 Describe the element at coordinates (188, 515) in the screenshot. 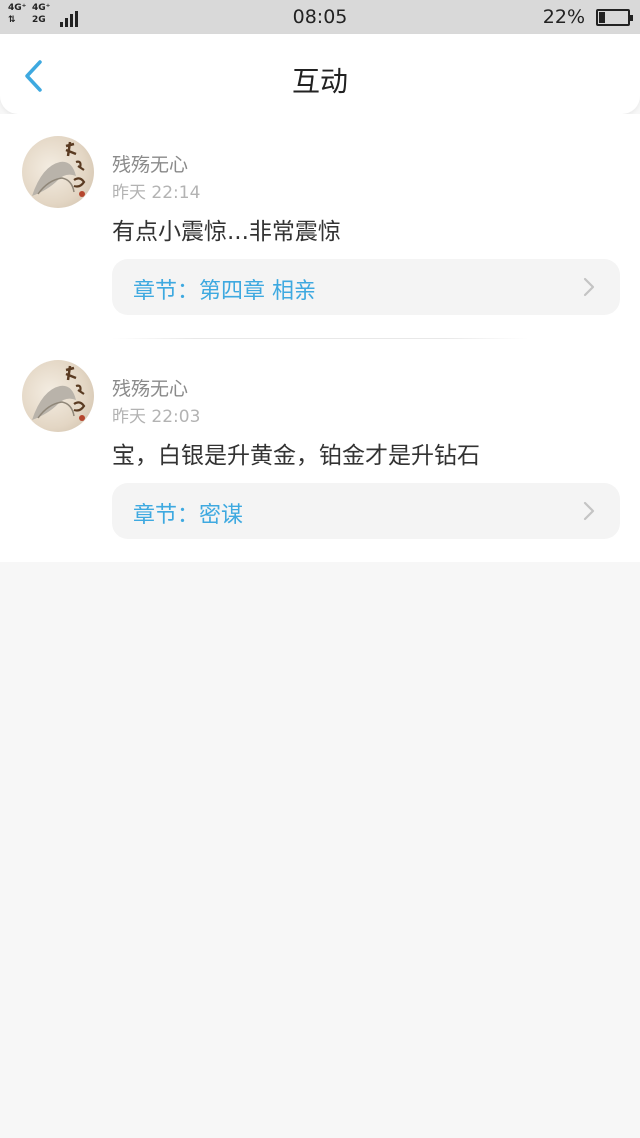

I see `chapter-label: 章节：密谋` at that location.